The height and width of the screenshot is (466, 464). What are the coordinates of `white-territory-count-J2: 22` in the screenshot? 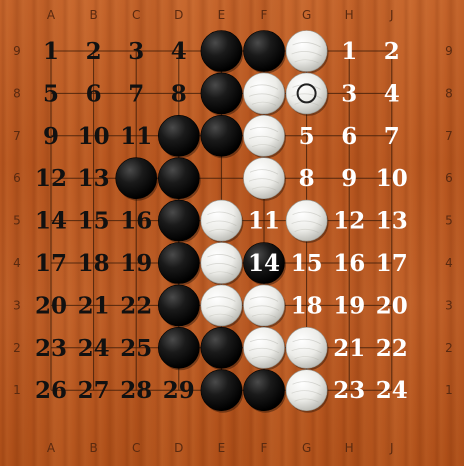 It's located at (392, 348).